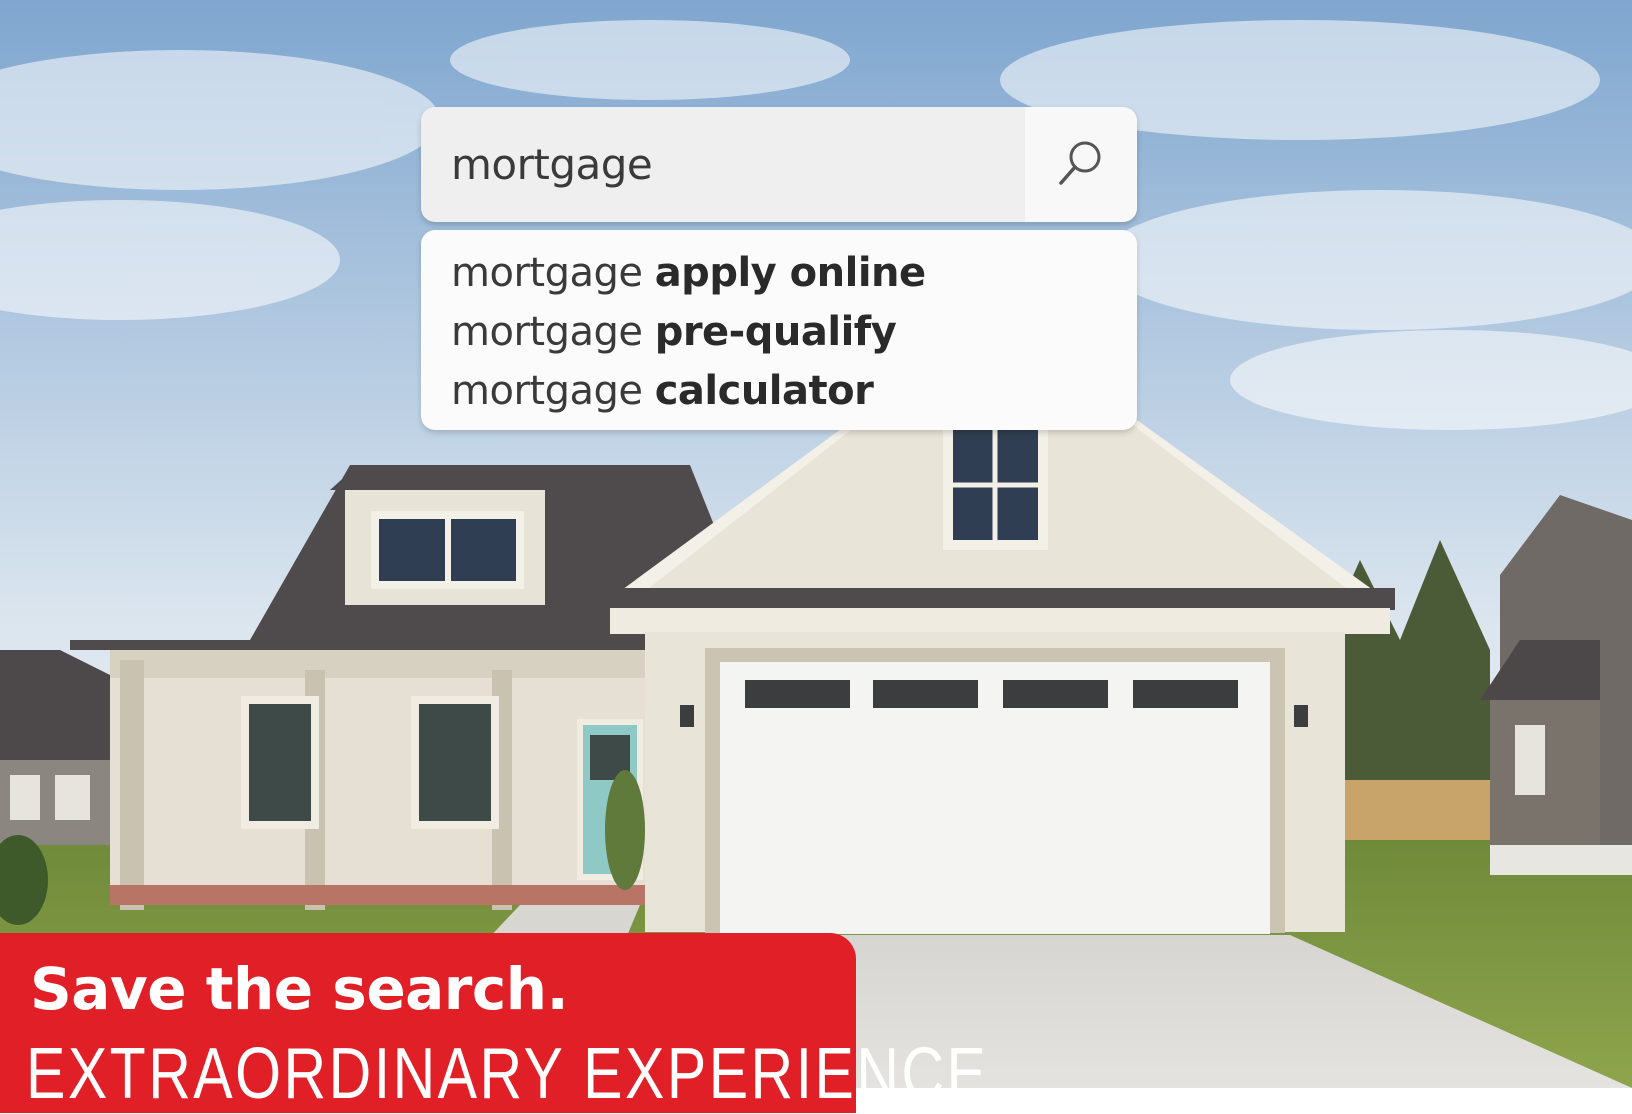 The width and height of the screenshot is (1632, 1114). I want to click on suggestion-completion: calculator, so click(764, 391).